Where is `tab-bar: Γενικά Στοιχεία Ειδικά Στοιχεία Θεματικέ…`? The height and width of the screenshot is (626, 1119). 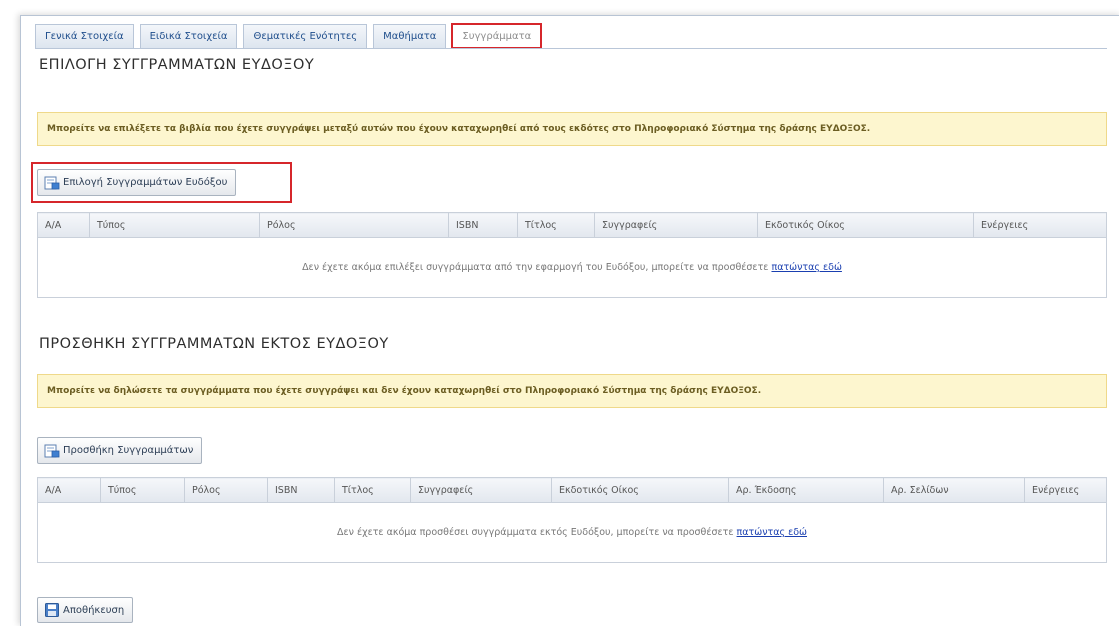
tab-bar: Γενικά Στοιχεία Ειδικά Στοιχεία Θεματικέ… is located at coordinates (291, 36).